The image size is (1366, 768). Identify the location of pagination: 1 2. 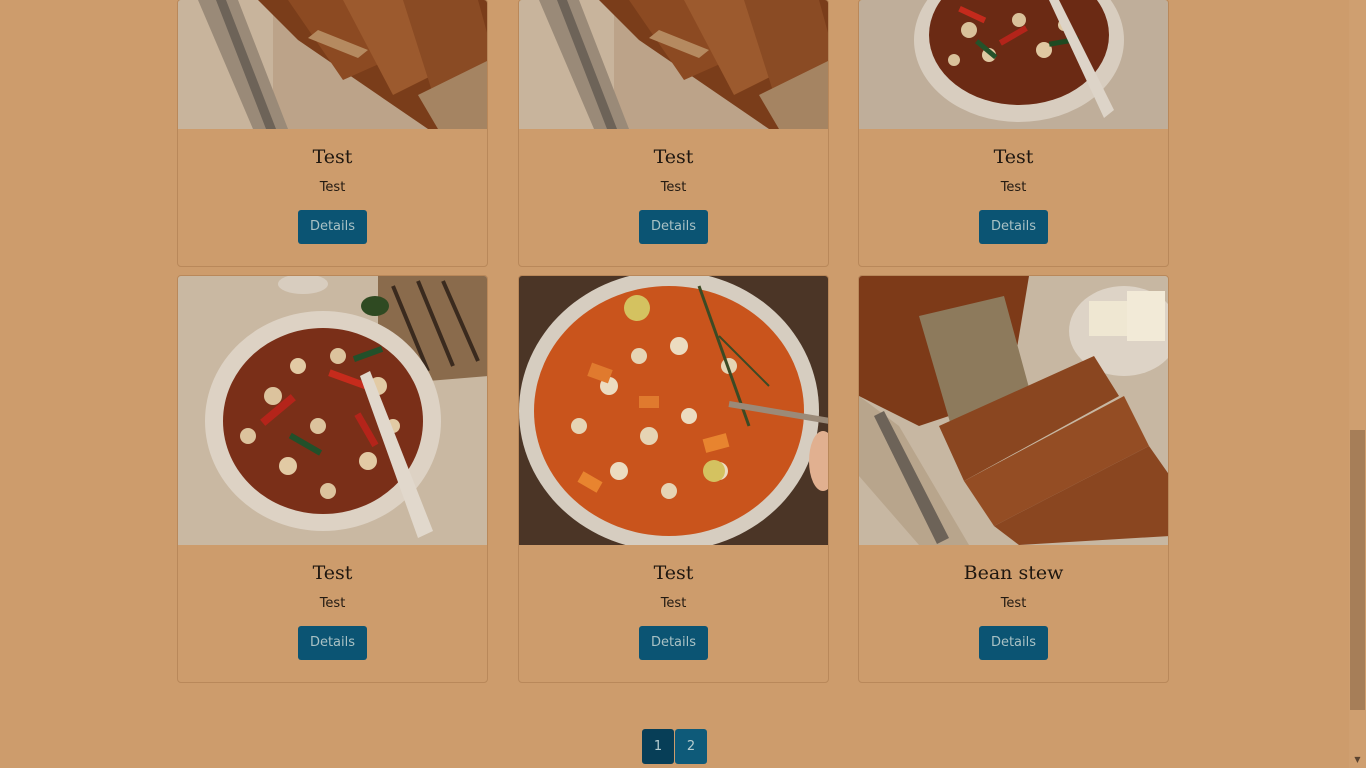
(674, 746).